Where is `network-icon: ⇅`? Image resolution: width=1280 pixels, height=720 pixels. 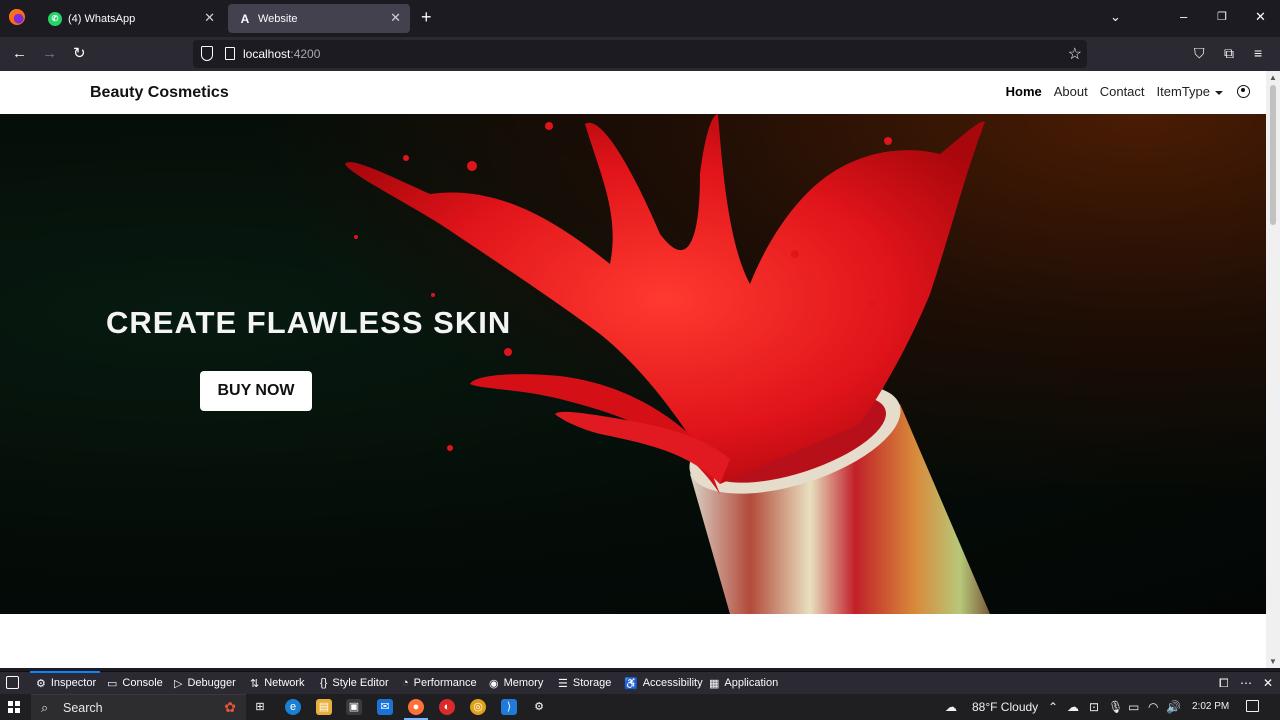 network-icon: ⇅ is located at coordinates (255, 683).